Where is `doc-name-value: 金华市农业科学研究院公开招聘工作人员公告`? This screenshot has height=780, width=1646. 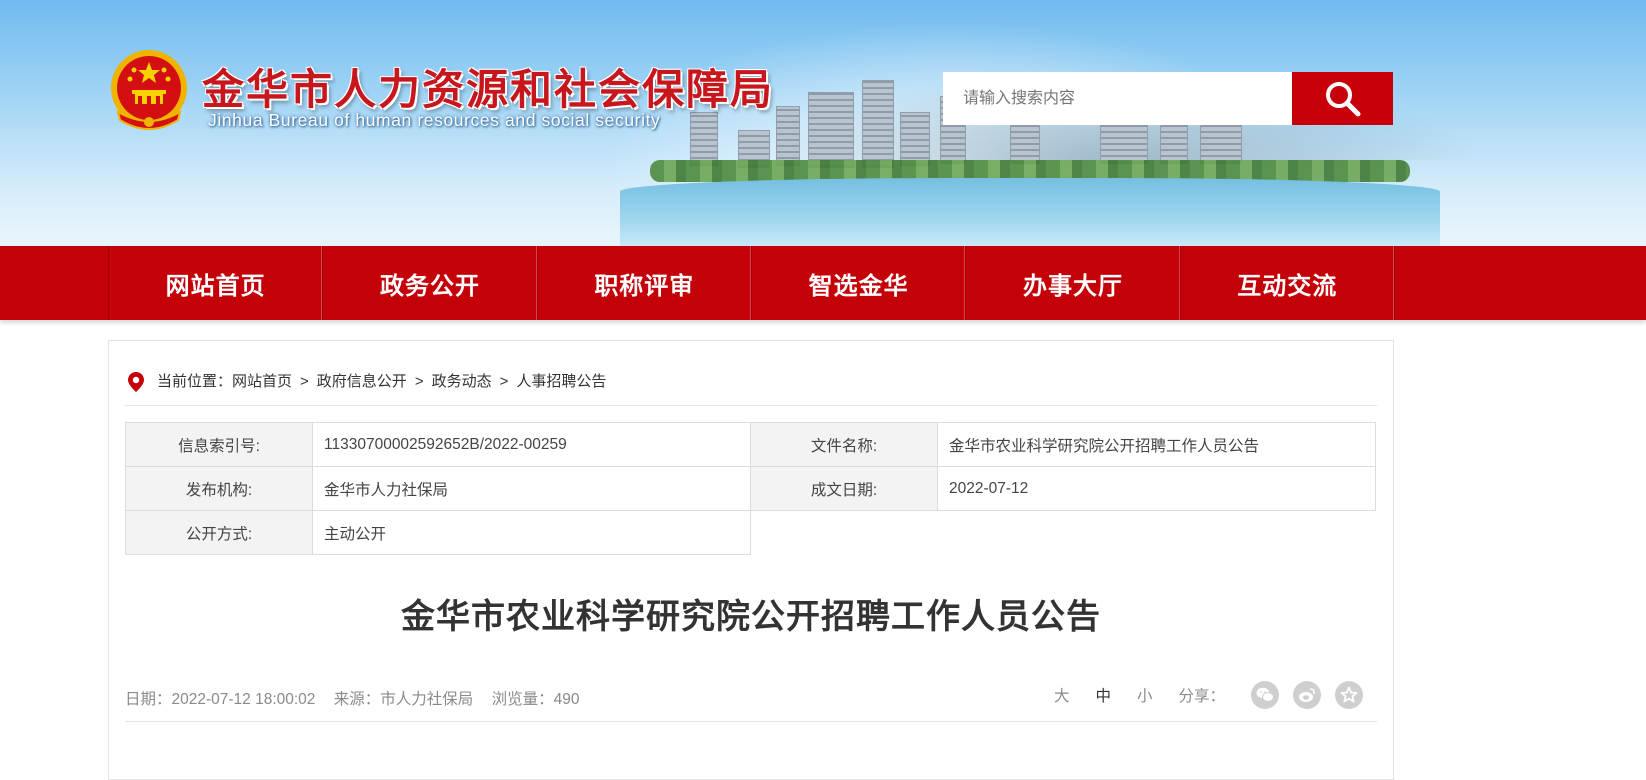
doc-name-value: 金华市农业科学研究院公开招聘工作人员公告 is located at coordinates (1156, 444).